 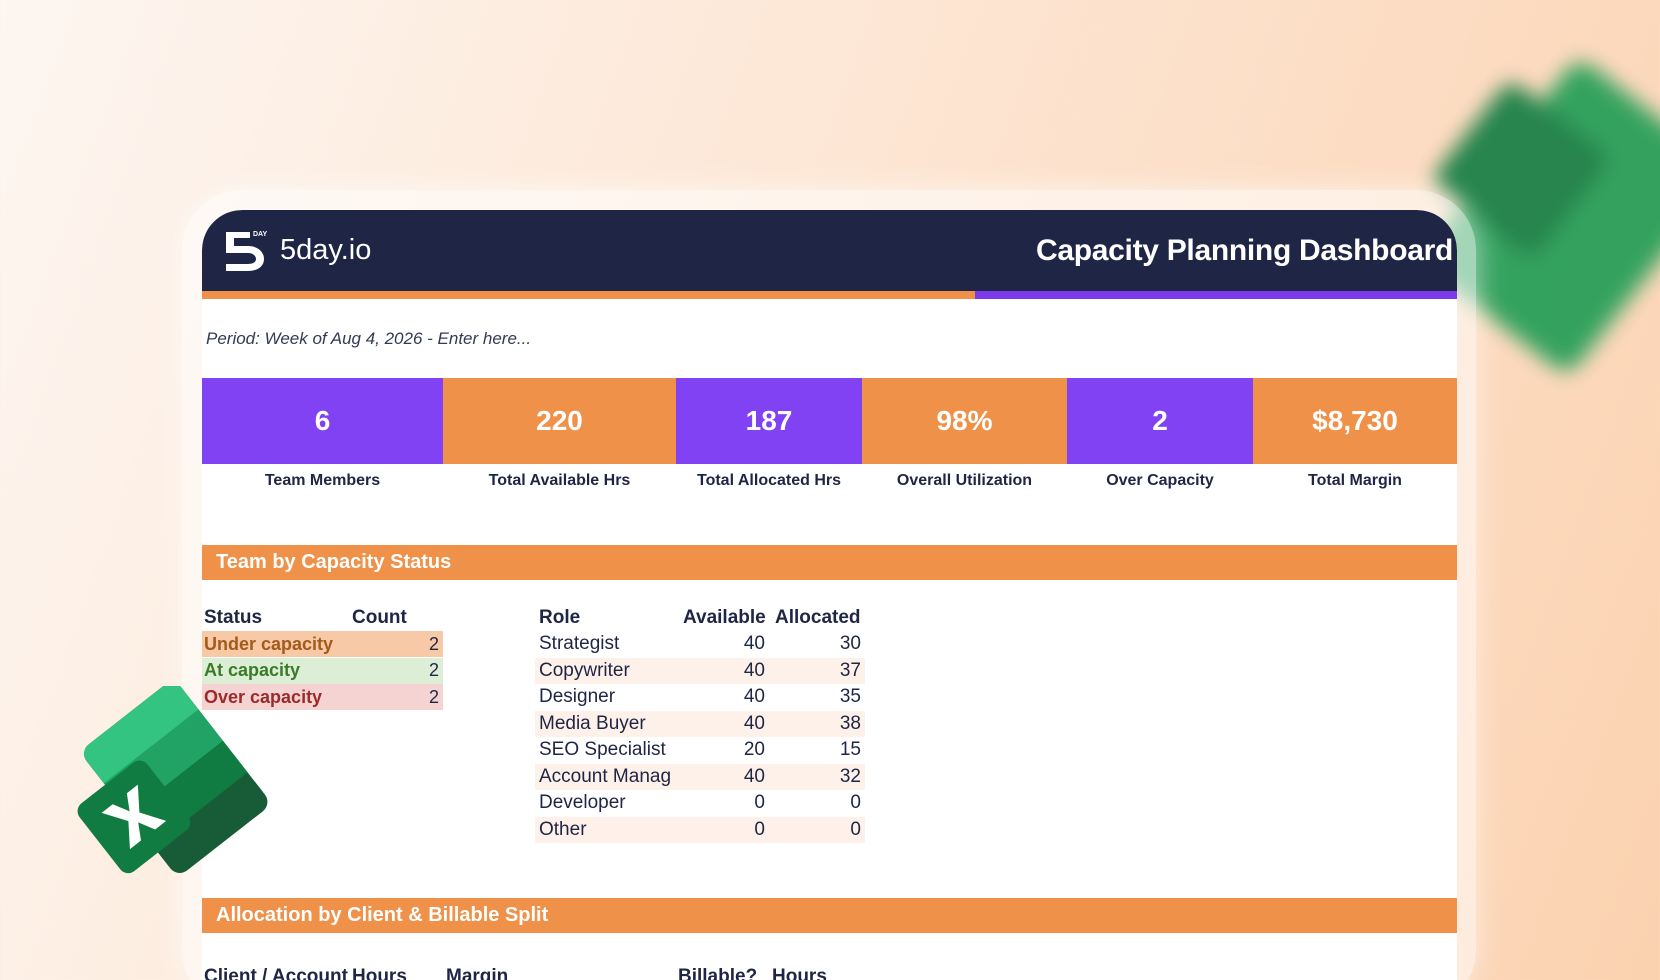 I want to click on header-hours-2: Hours, so click(x=799, y=973).